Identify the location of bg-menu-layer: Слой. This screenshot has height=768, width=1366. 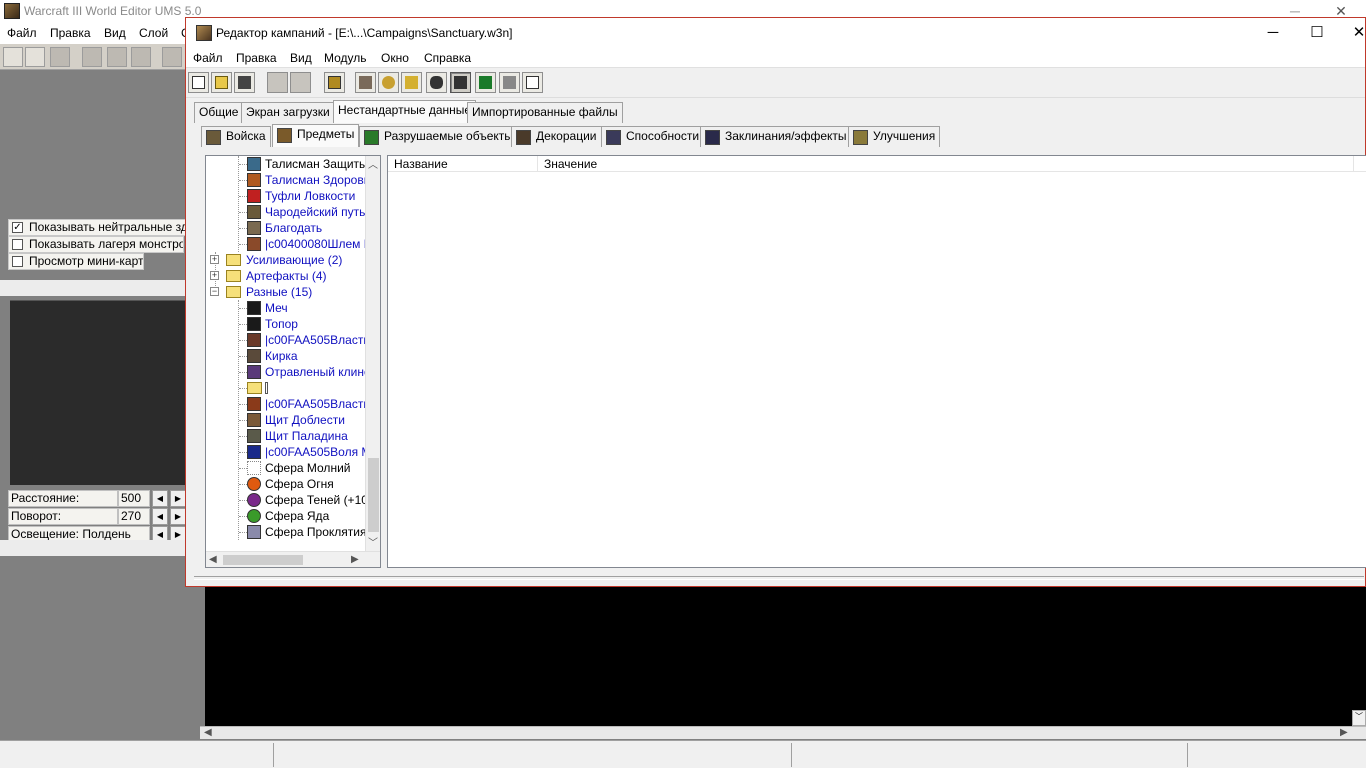
(153, 33).